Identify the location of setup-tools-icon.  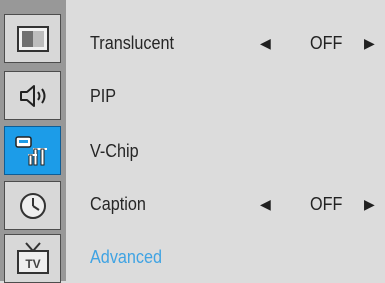
(30, 150).